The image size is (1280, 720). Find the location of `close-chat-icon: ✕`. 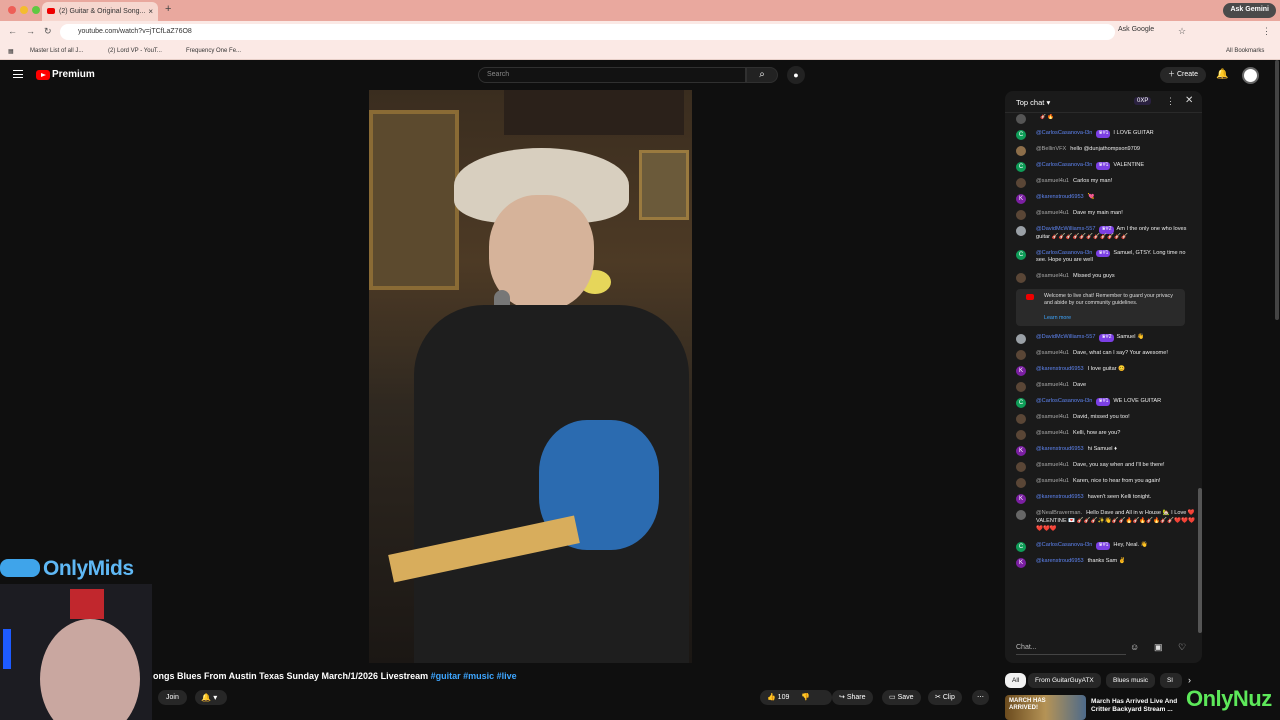

close-chat-icon: ✕ is located at coordinates (1189, 100).